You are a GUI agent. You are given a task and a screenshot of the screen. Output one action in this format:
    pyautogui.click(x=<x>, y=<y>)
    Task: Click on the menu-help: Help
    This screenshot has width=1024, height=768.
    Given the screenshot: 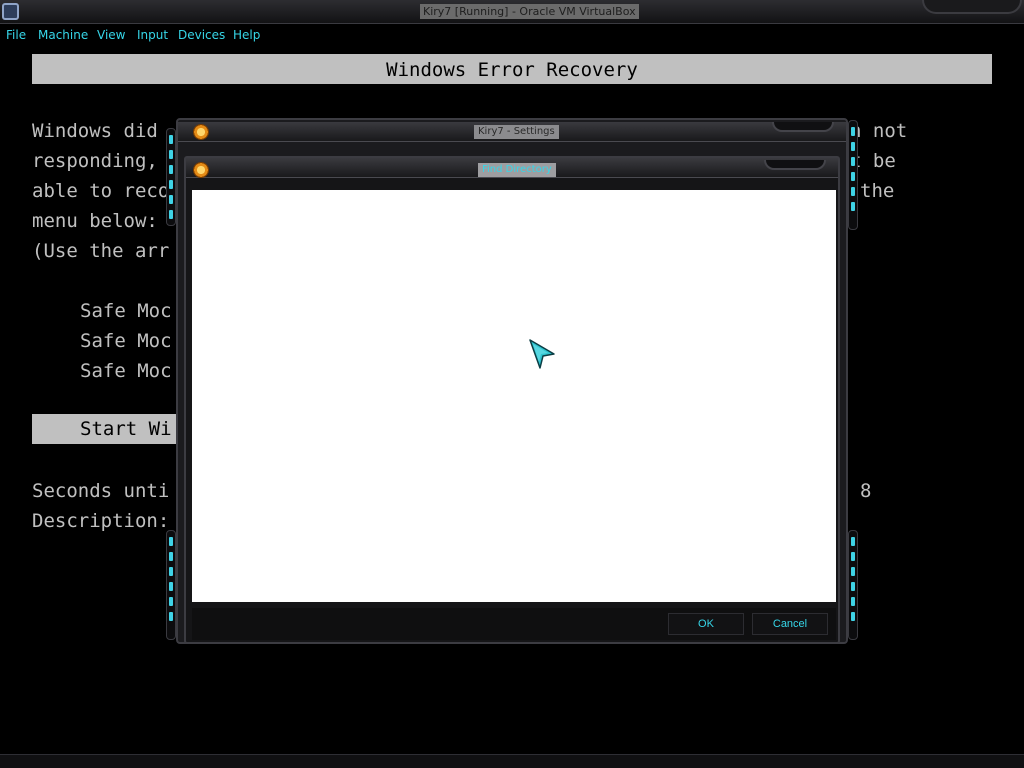 What is the action you would take?
    pyautogui.click(x=246, y=35)
    